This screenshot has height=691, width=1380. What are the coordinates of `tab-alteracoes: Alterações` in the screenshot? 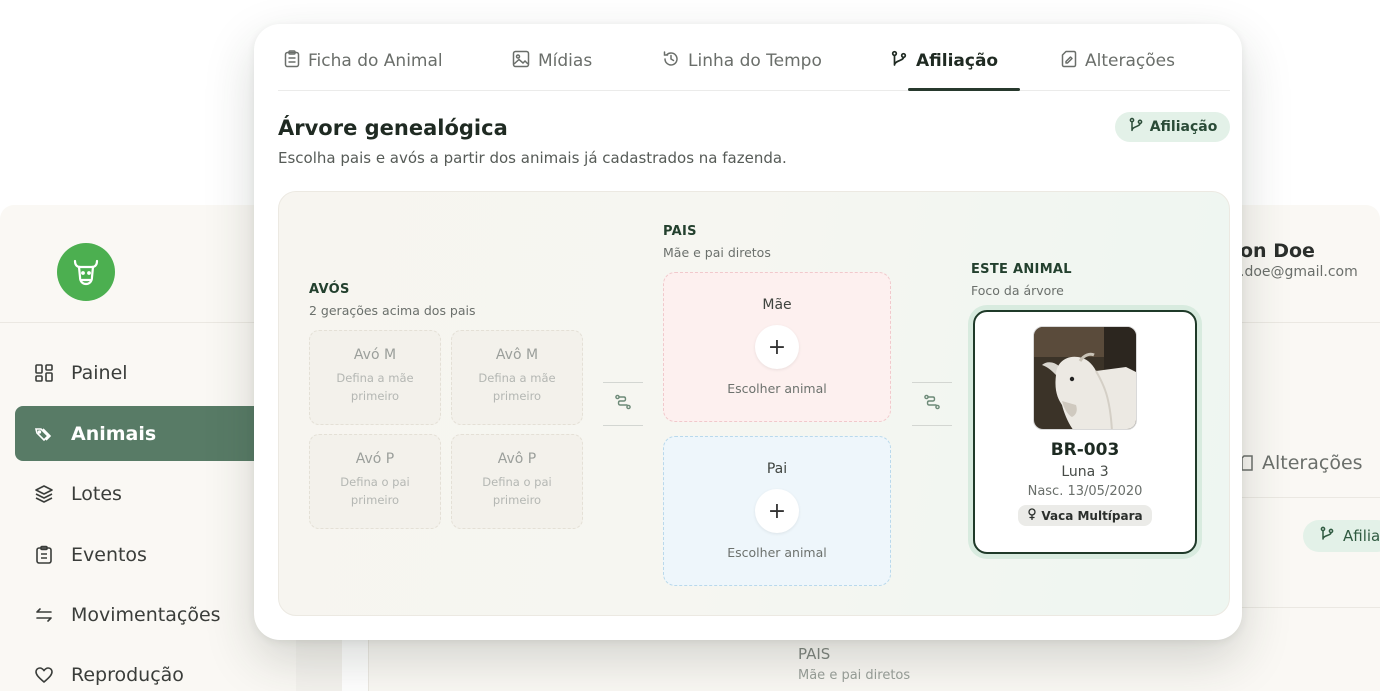 It's located at (1118, 61).